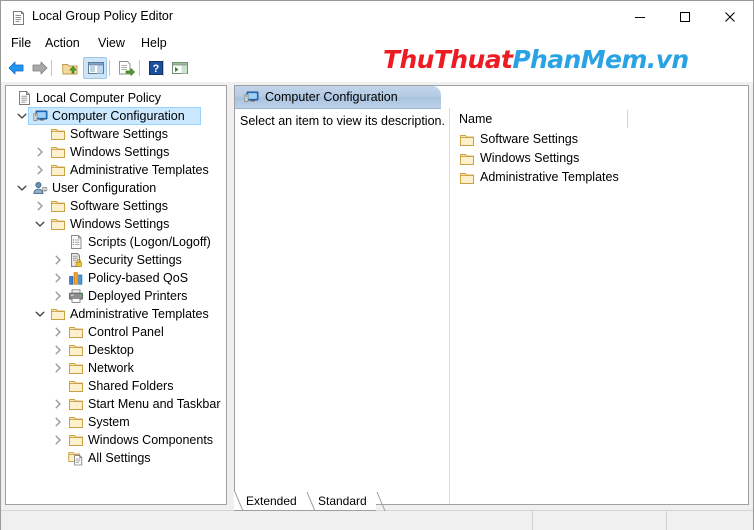 This screenshot has width=754, height=530. Describe the element at coordinates (231, 295) in the screenshot. I see `pane-splitter` at that location.